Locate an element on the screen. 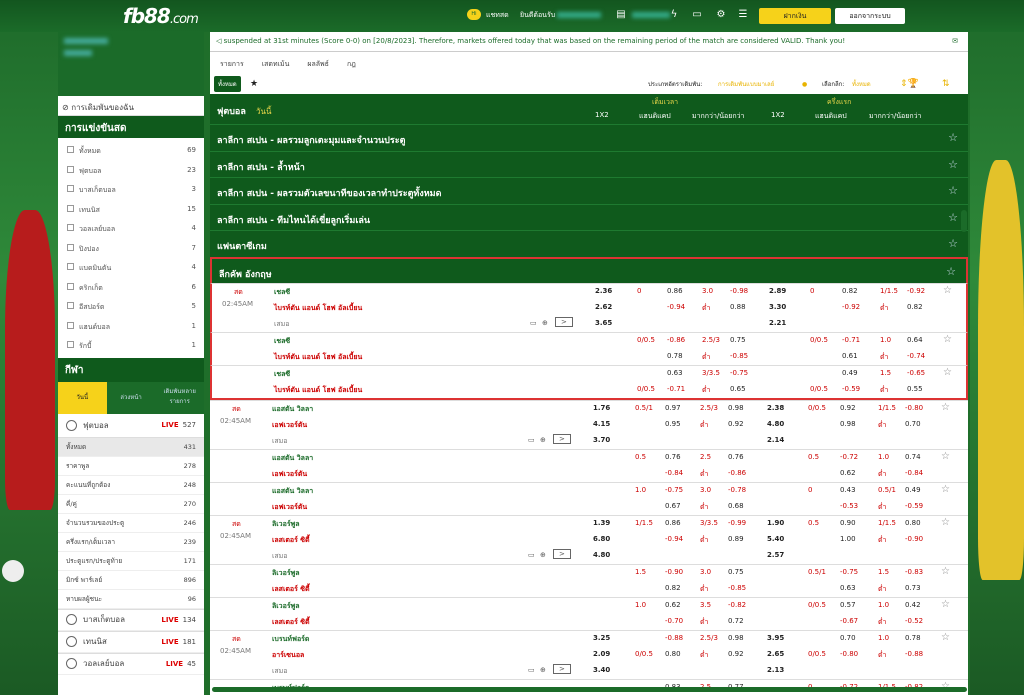 The width and height of the screenshot is (1024, 695). sidebar-item-sport: คริกเก็ต 6 is located at coordinates (131, 288).